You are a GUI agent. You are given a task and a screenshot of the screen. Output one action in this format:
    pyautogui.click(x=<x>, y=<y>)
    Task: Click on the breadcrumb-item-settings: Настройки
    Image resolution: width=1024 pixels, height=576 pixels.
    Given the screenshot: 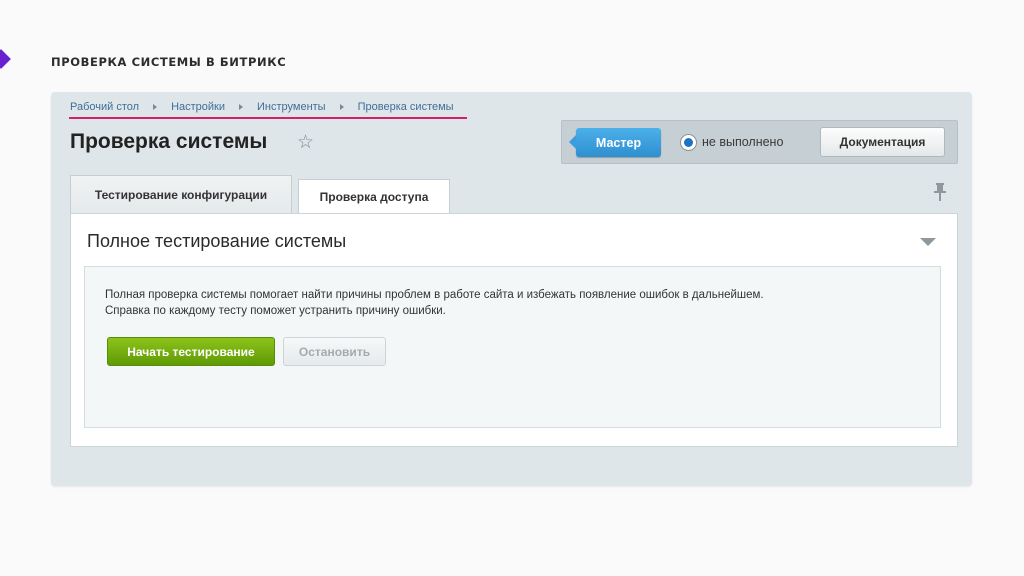 What is the action you would take?
    pyautogui.click(x=198, y=107)
    